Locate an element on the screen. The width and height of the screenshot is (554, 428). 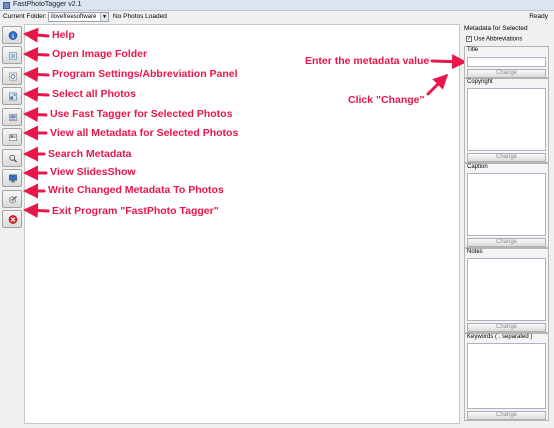
help-icon: i is located at coordinates (13, 35).